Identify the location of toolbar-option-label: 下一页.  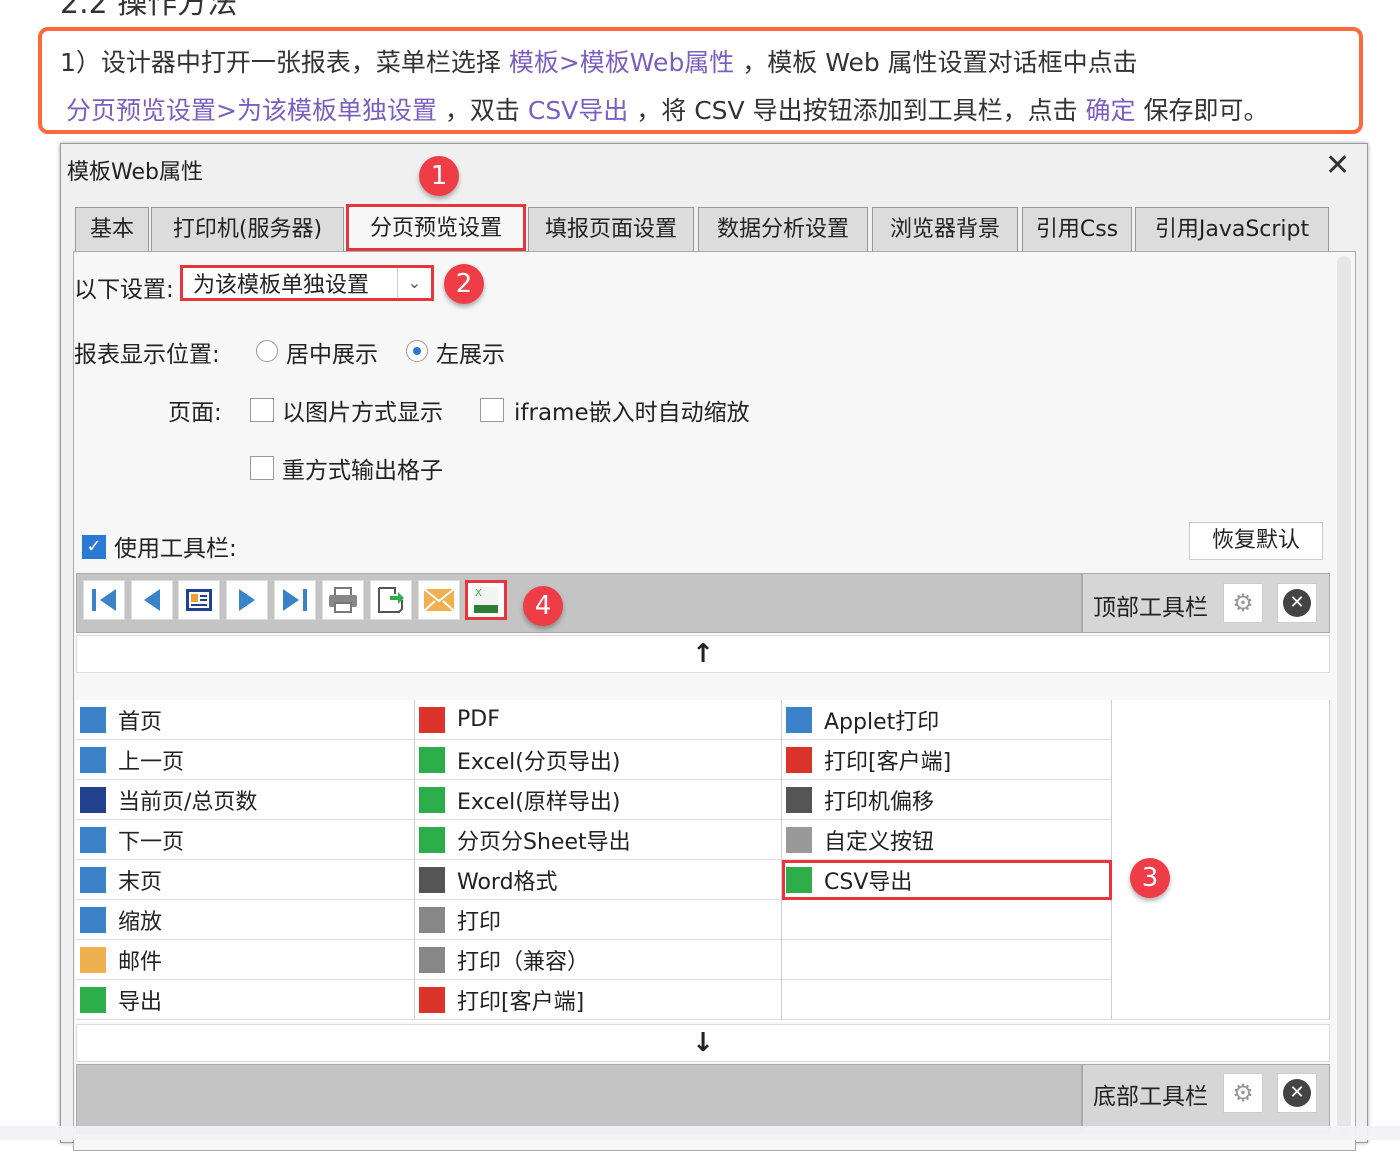
(151, 842).